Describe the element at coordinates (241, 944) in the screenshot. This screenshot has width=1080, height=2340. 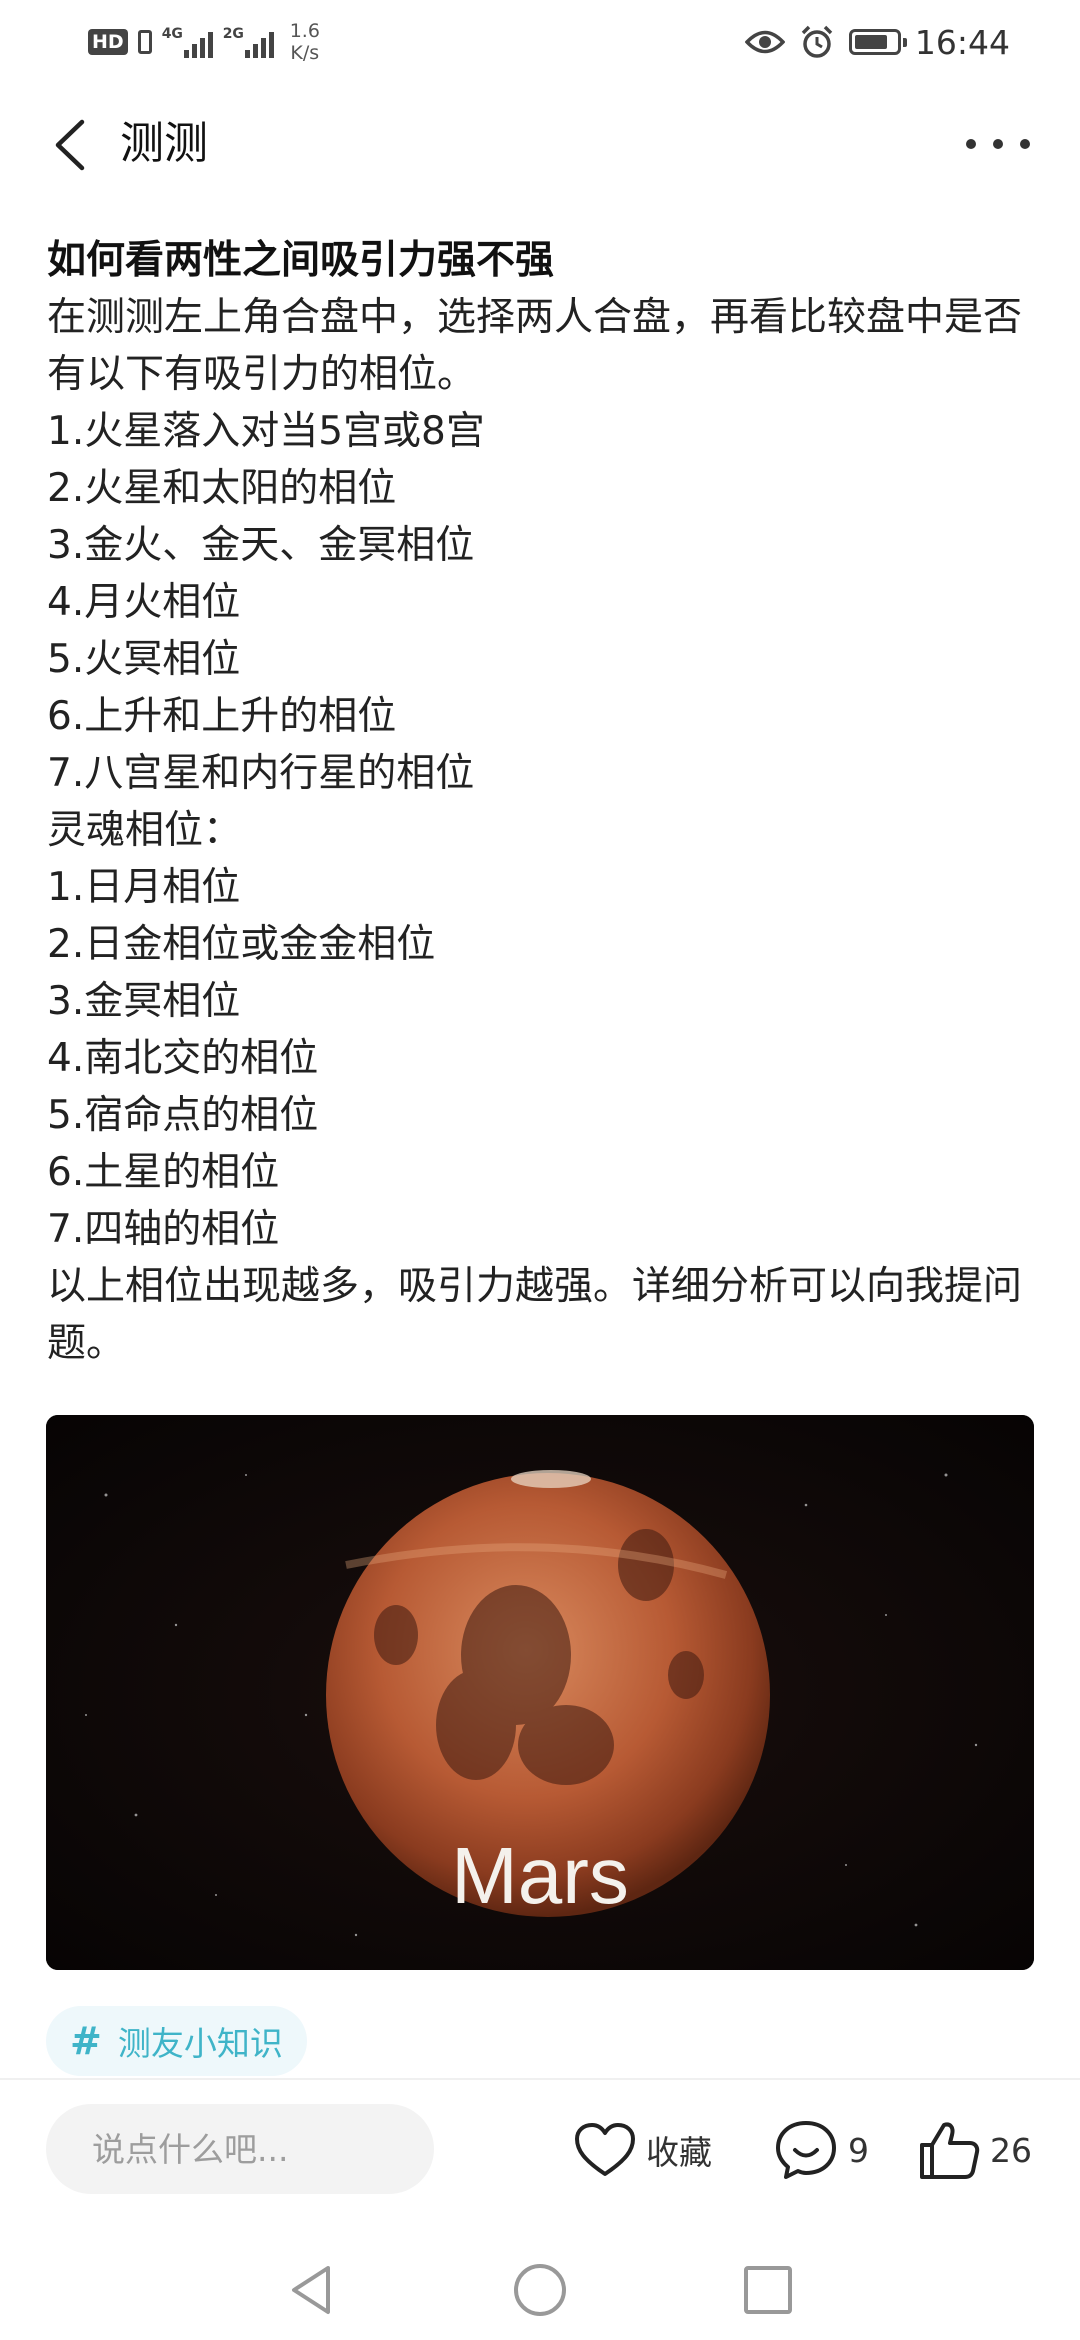
I see `list-item: 2.日金相位或金金相位` at that location.